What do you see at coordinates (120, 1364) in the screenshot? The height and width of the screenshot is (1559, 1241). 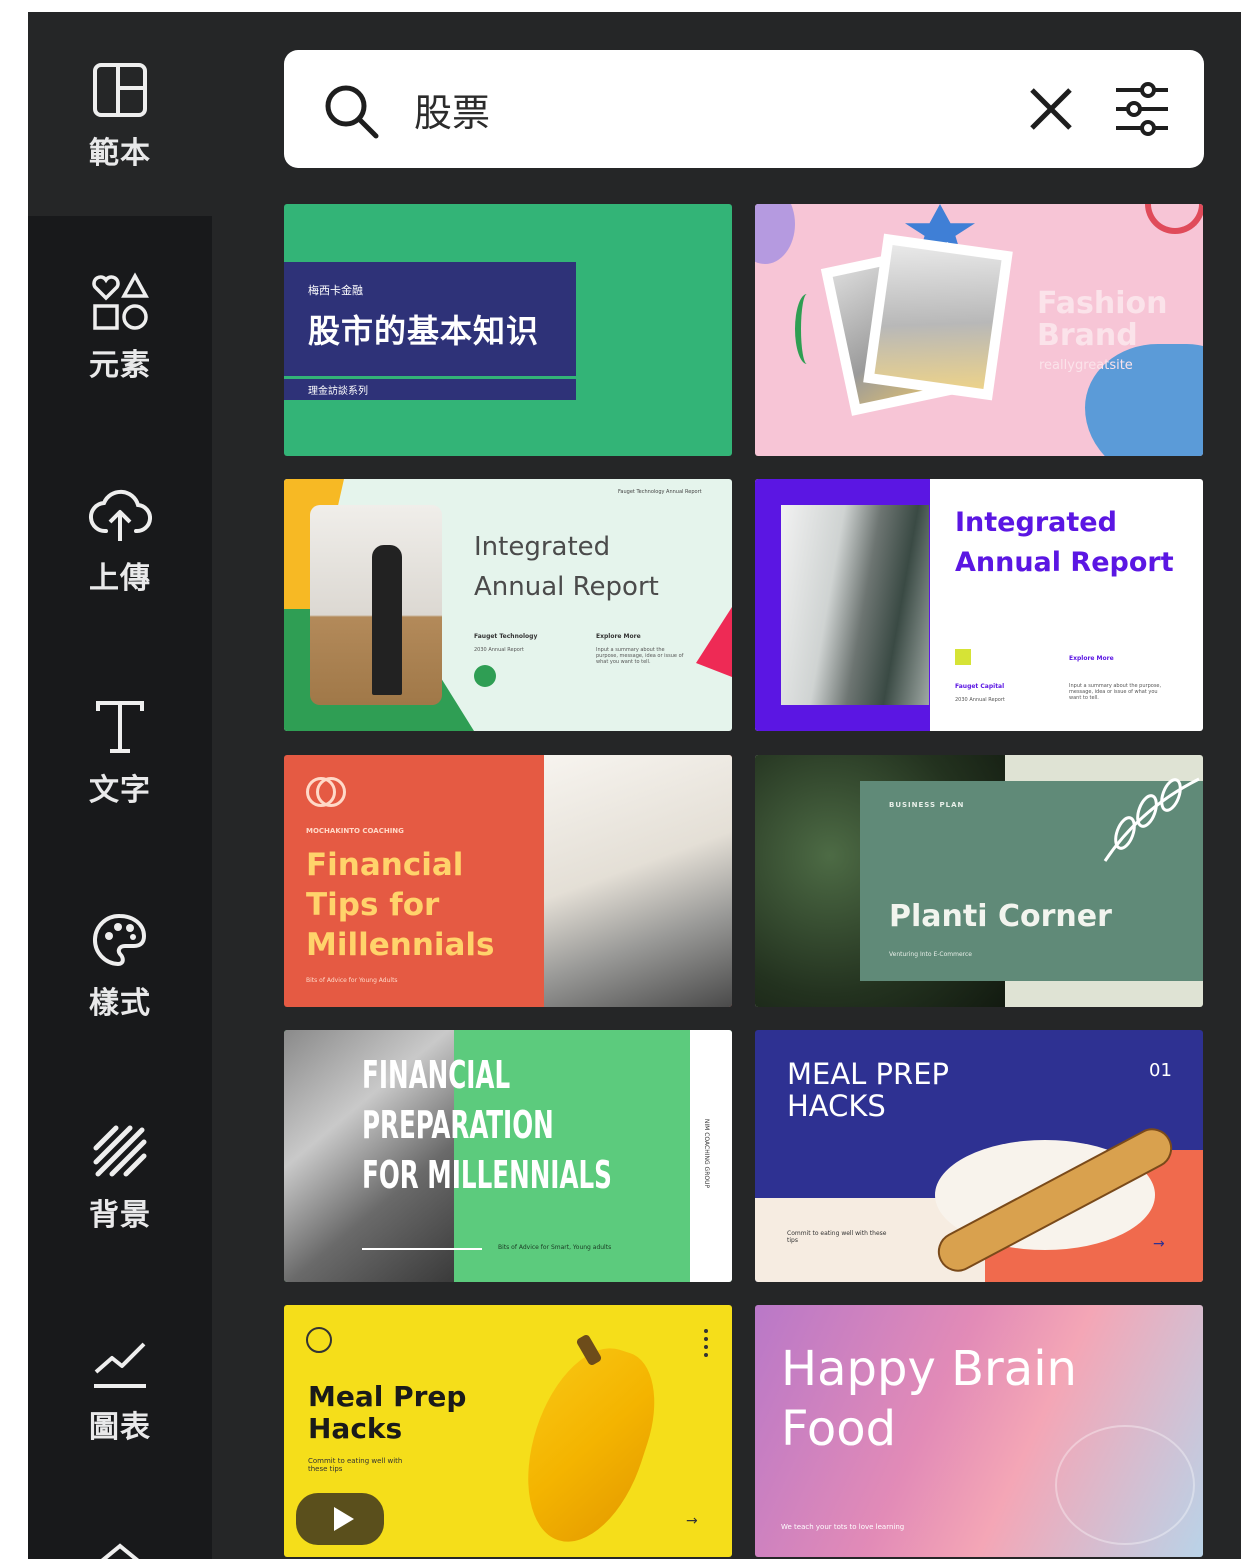 I see `chart-icon` at bounding box center [120, 1364].